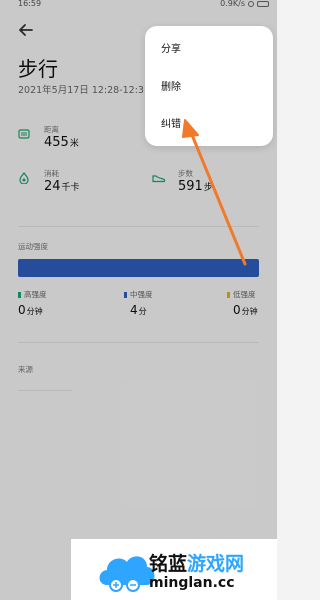 Image resolution: width=320 pixels, height=600 pixels. What do you see at coordinates (209, 86) in the screenshot?
I see `overflow-menu: 分享 删除 纠错` at bounding box center [209, 86].